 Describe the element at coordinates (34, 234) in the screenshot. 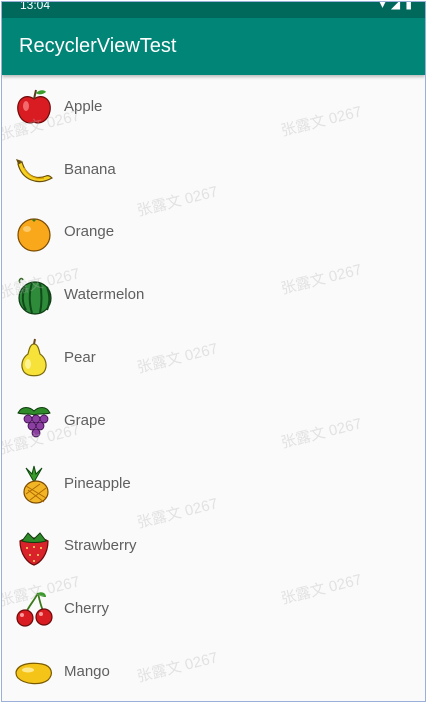

I see `orange-icon` at that location.